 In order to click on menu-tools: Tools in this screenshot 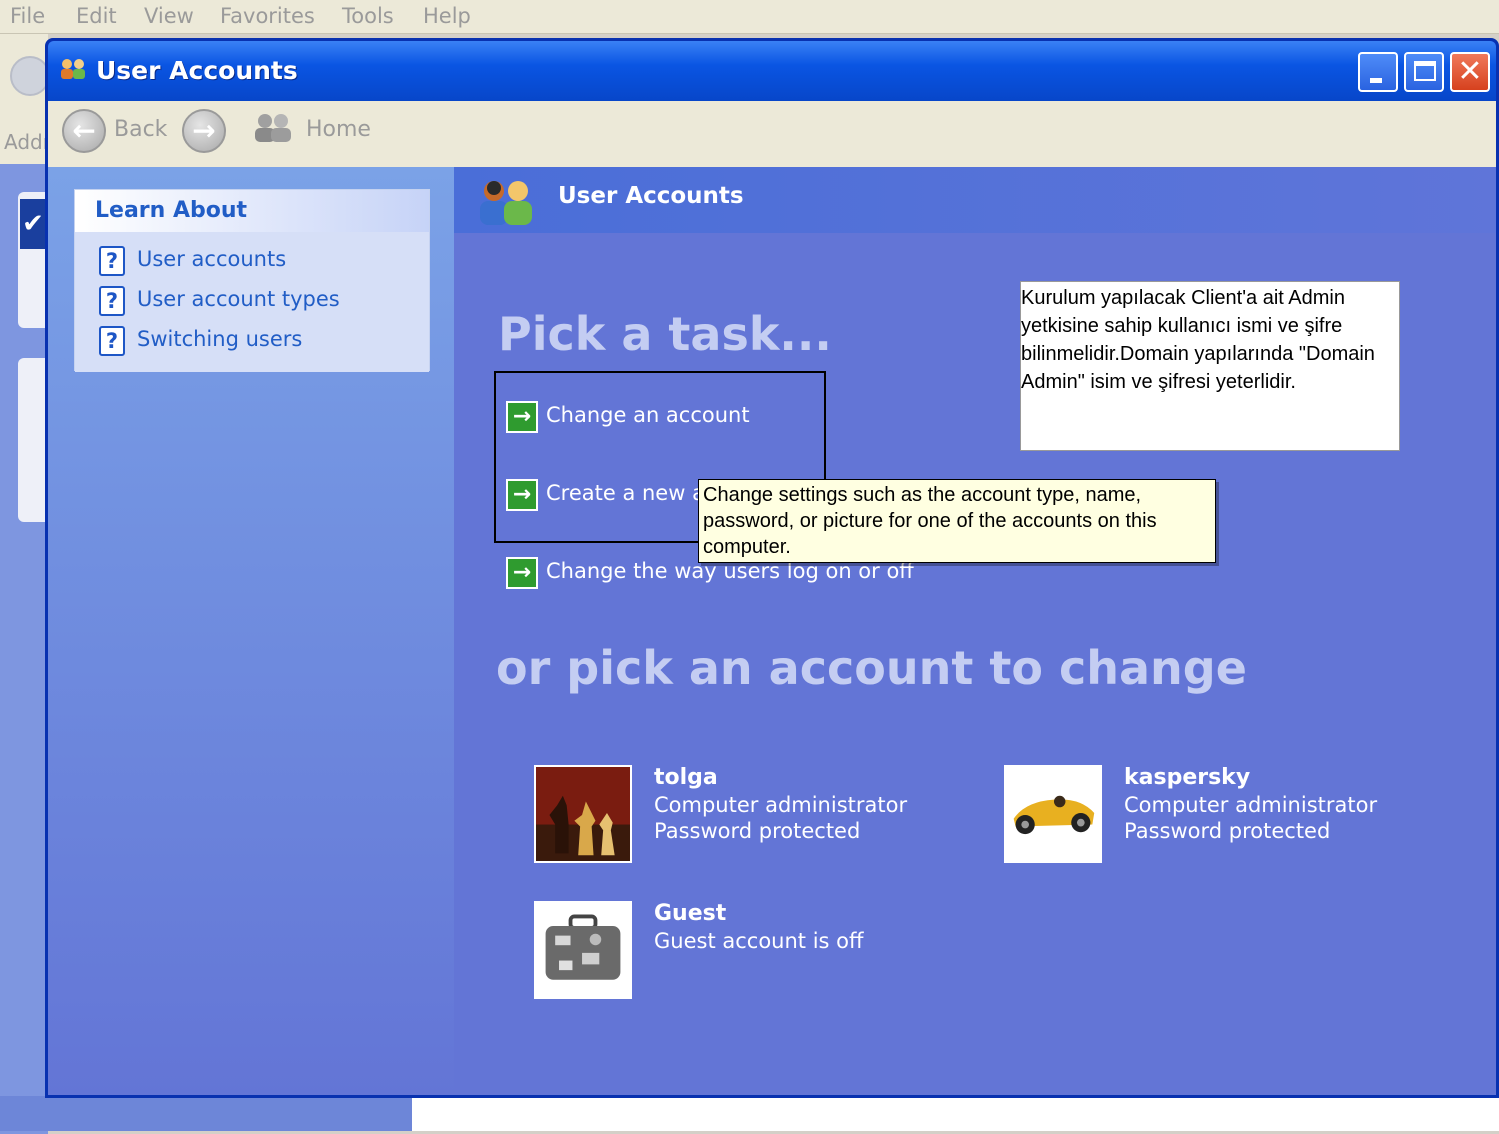, I will do `click(368, 16)`.